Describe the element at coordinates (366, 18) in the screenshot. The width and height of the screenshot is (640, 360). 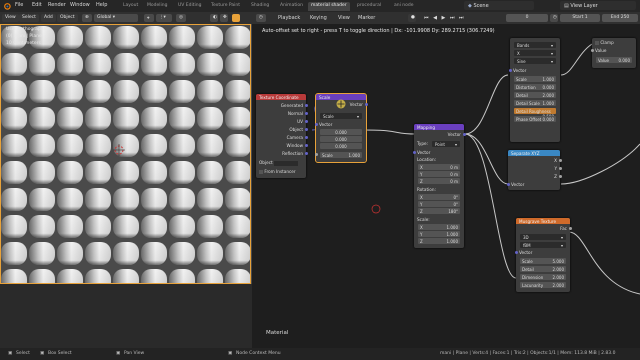
I see `marker-menu: Marker` at that location.